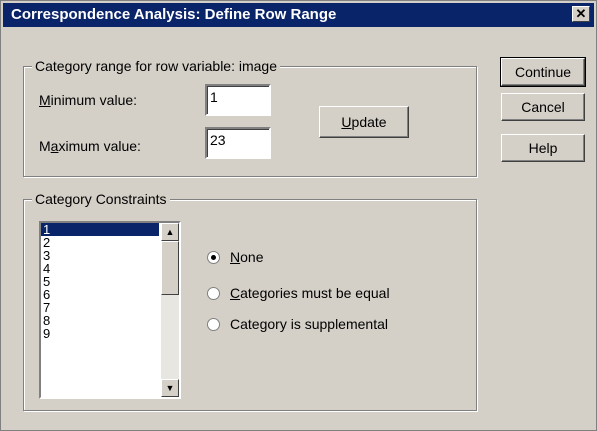 The image size is (597, 431). What do you see at coordinates (346, 122) in the screenshot?
I see `update-accel: U` at bounding box center [346, 122].